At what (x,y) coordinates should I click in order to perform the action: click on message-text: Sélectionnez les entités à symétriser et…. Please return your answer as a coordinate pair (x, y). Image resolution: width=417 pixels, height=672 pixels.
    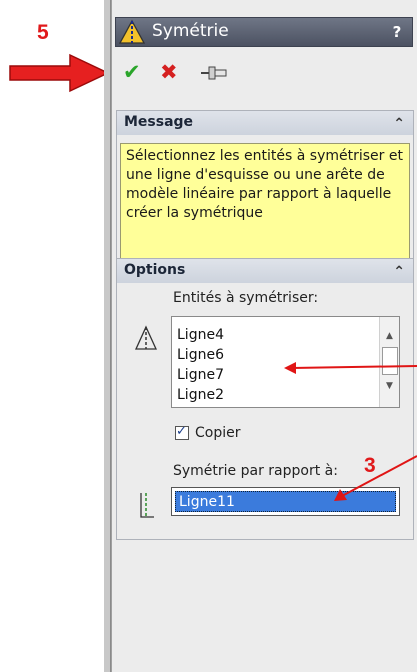
    Looking at the image, I should click on (265, 202).